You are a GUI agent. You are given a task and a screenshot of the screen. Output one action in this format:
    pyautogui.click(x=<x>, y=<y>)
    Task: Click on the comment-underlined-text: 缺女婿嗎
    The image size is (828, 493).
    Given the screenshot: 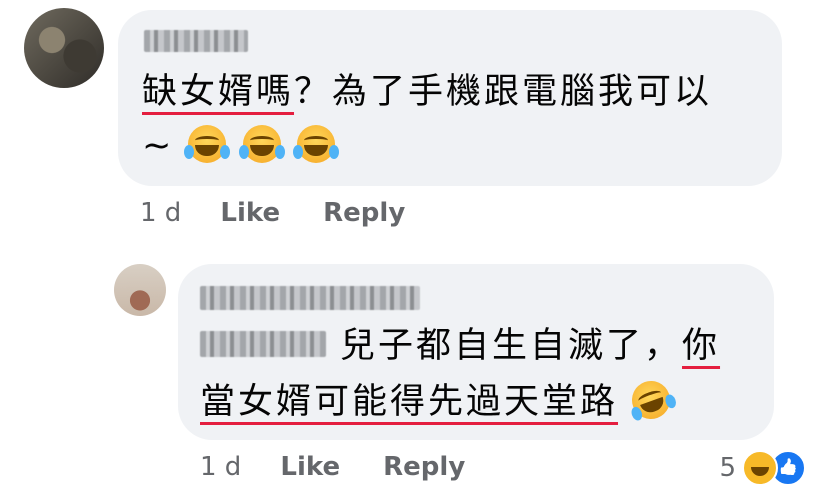 What is the action you would take?
    pyautogui.click(x=218, y=92)
    